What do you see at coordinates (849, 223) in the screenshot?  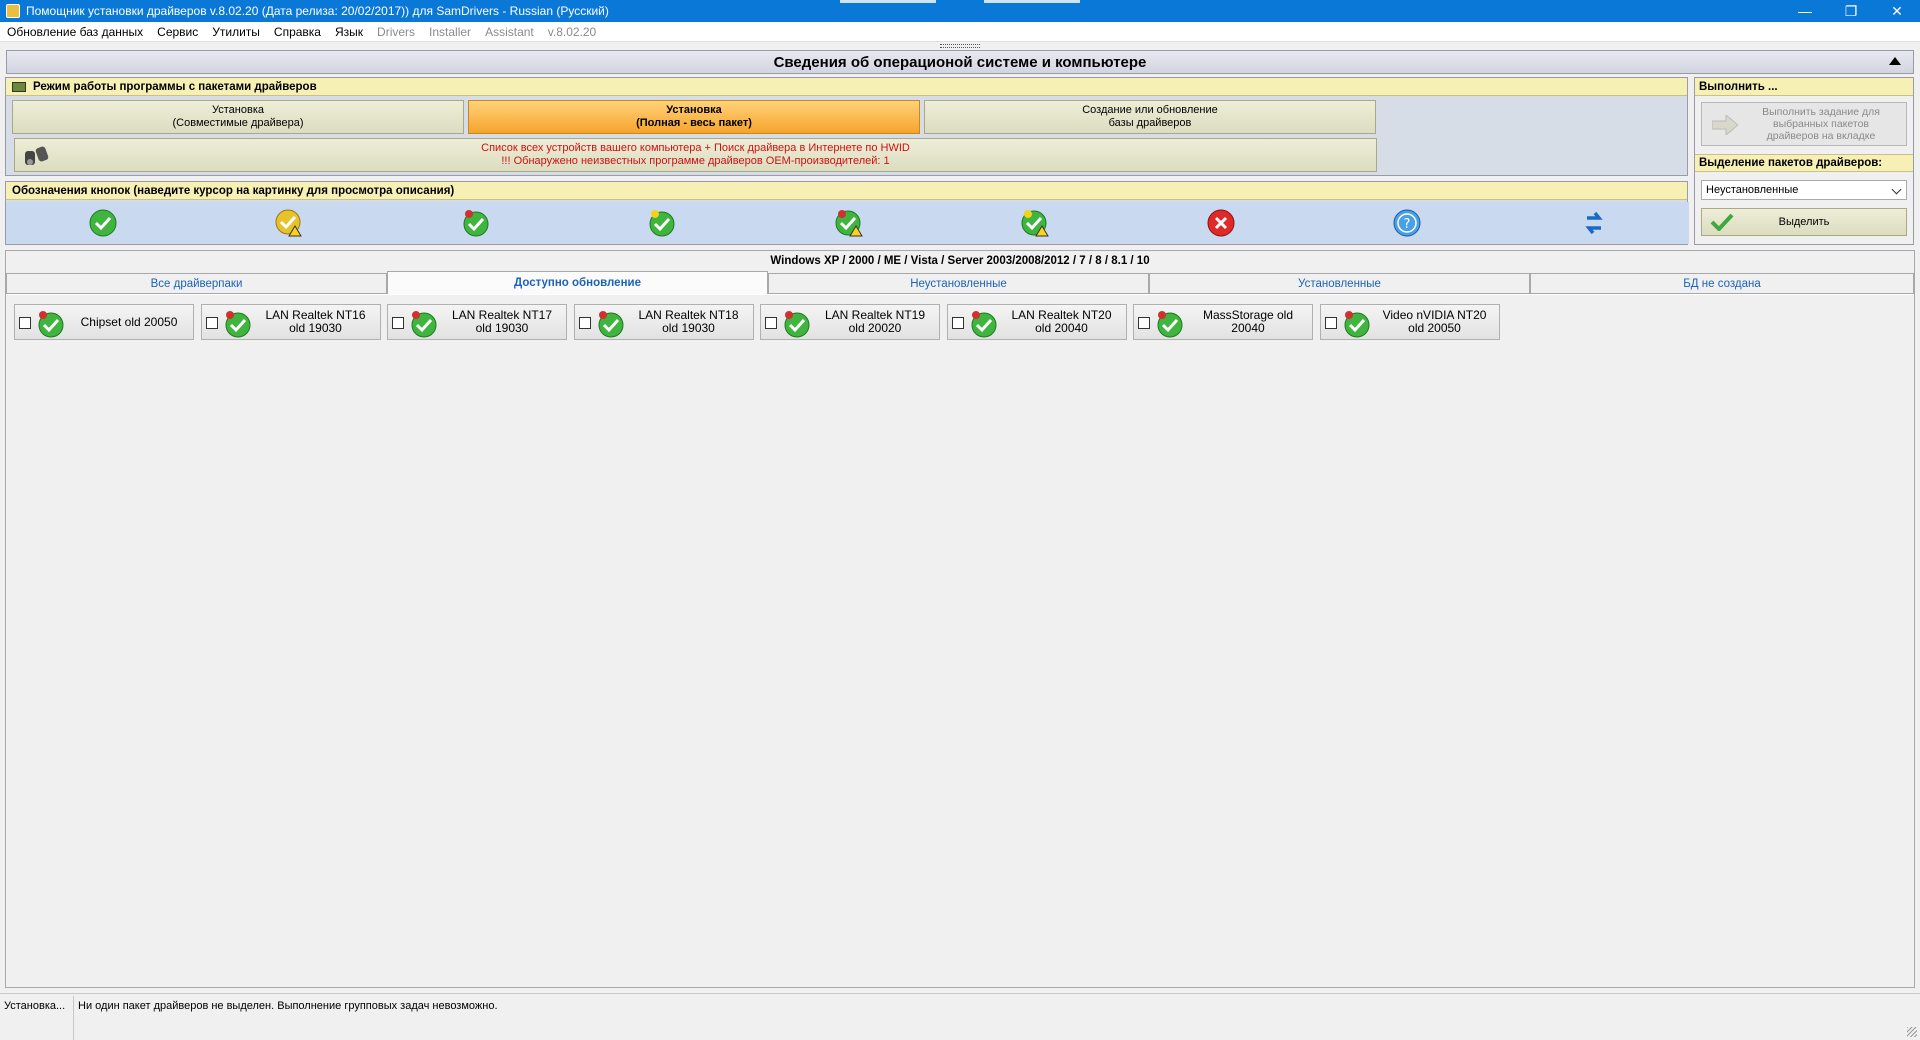 I see `update-warning-icon` at bounding box center [849, 223].